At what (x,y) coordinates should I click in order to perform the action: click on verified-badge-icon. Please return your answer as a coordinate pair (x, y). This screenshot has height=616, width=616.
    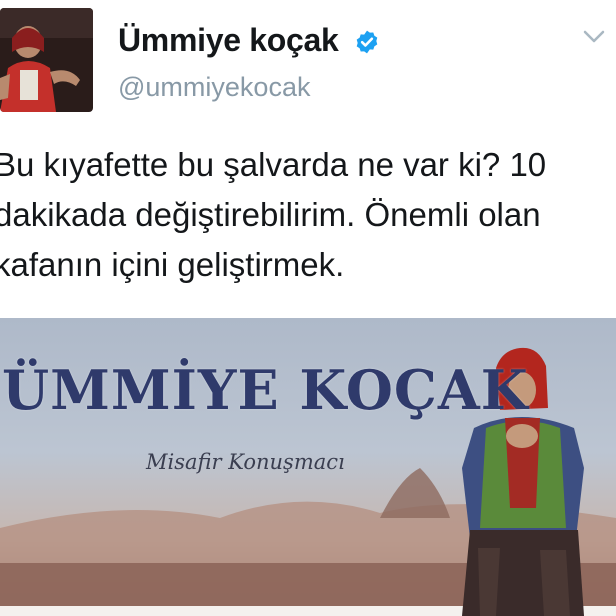
    Looking at the image, I should click on (367, 42).